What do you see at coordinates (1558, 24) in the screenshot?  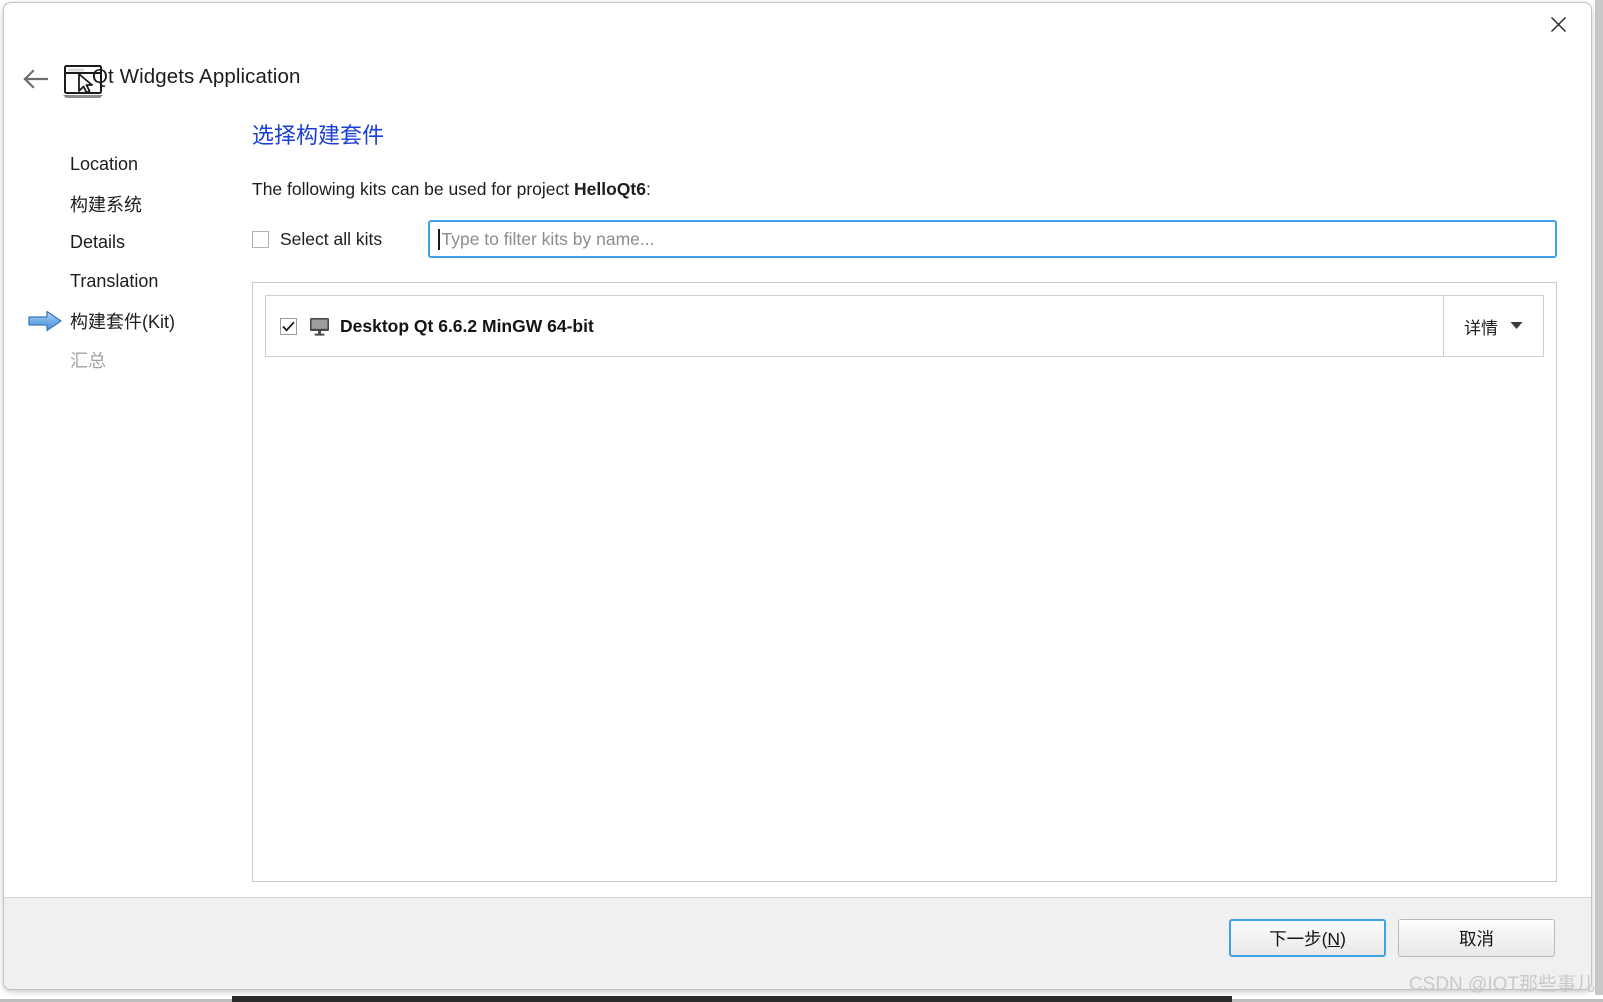 I see `close-icon` at bounding box center [1558, 24].